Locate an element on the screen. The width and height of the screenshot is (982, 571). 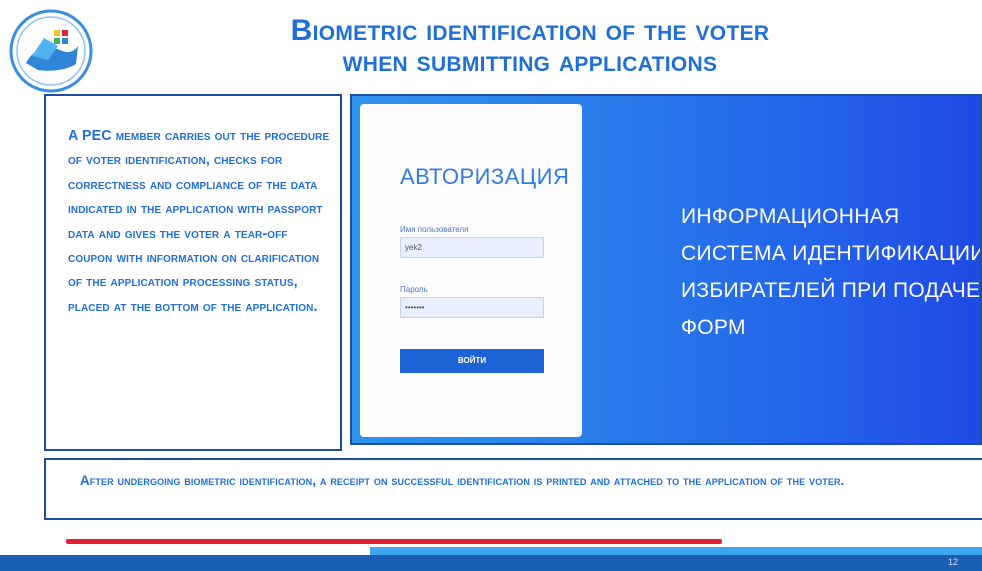
footer-blue-stripe is located at coordinates (676, 551).